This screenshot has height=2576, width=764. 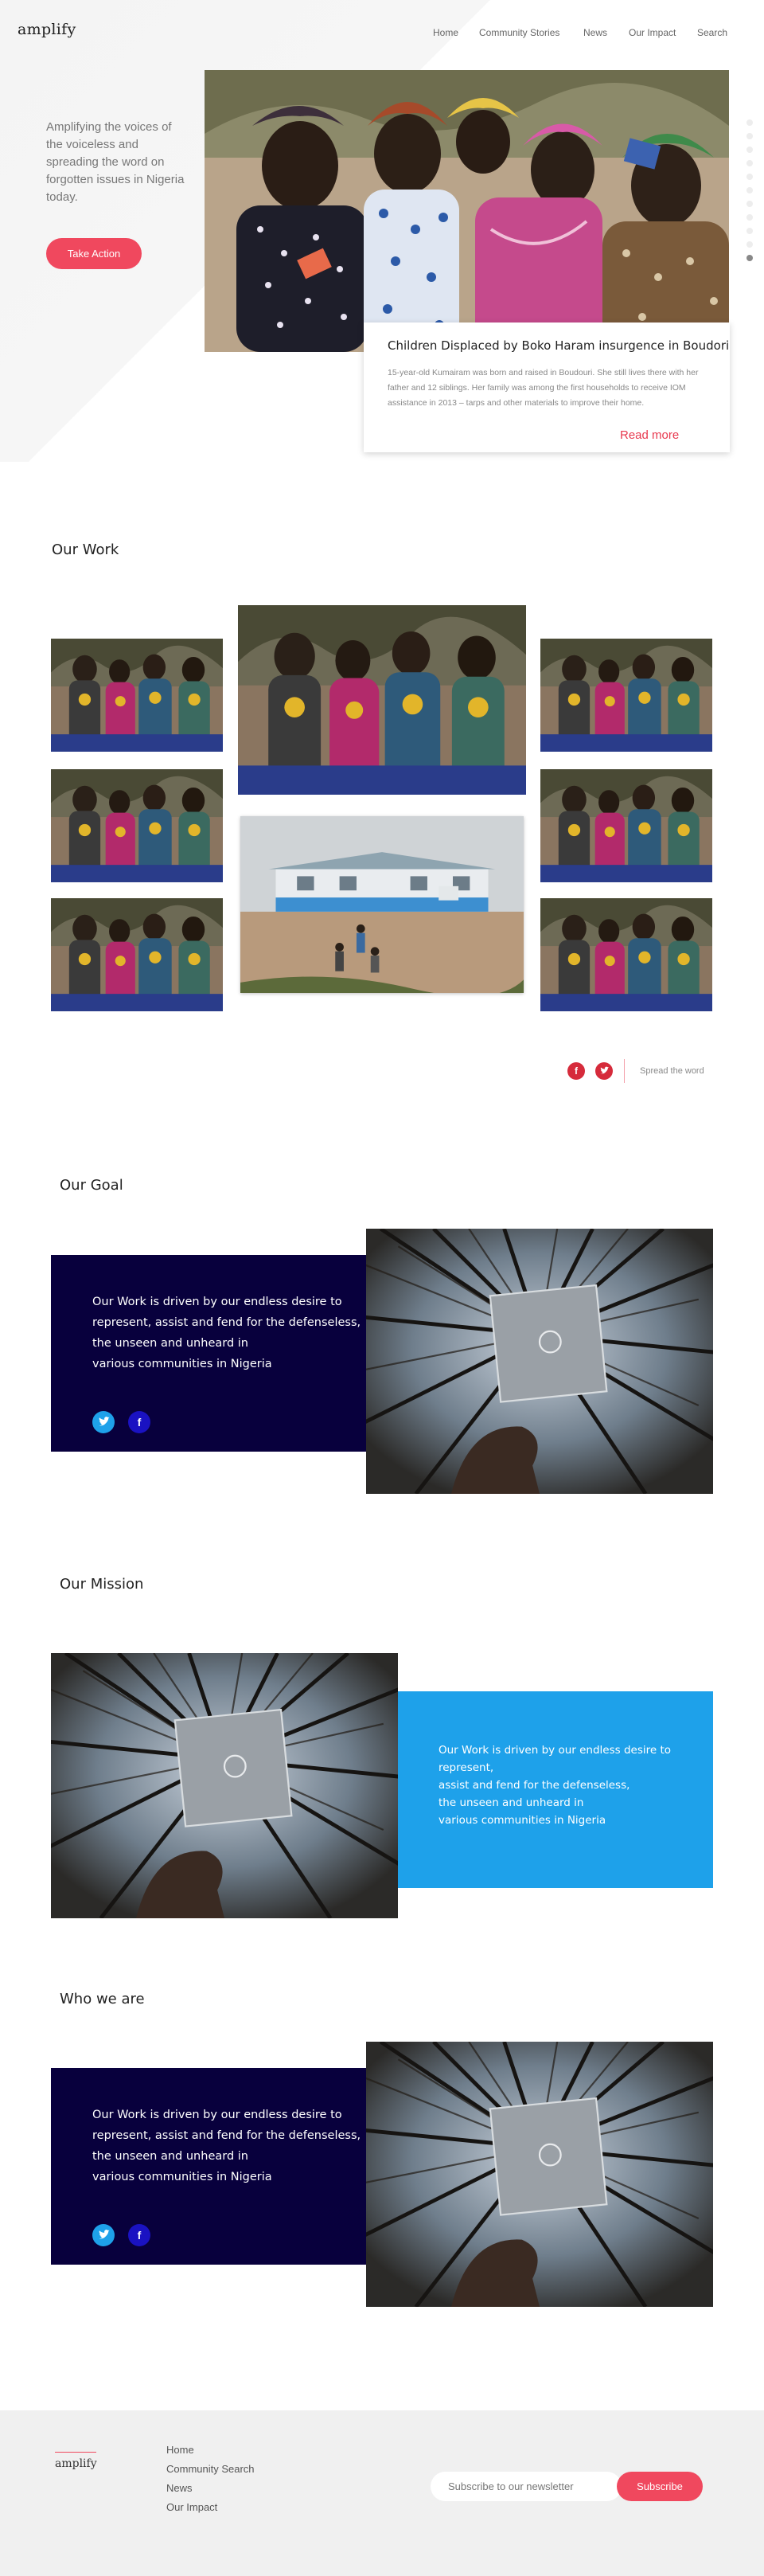 I want to click on read-more-link: Read more, so click(x=649, y=435).